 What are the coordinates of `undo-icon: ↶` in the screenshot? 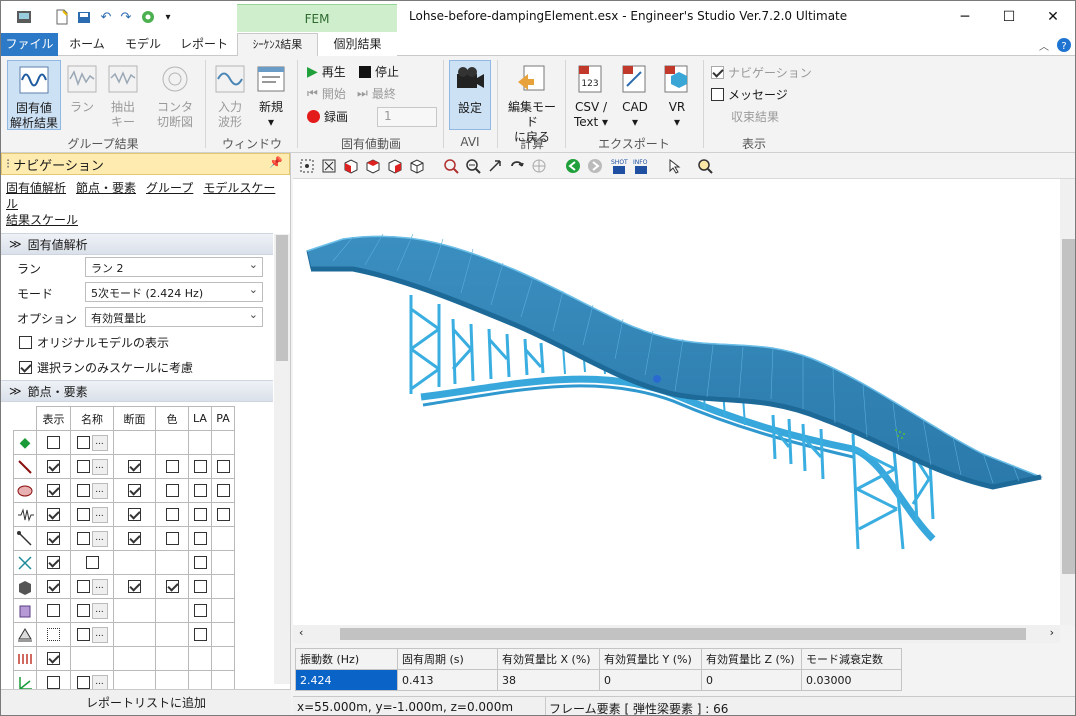 It's located at (106, 17).